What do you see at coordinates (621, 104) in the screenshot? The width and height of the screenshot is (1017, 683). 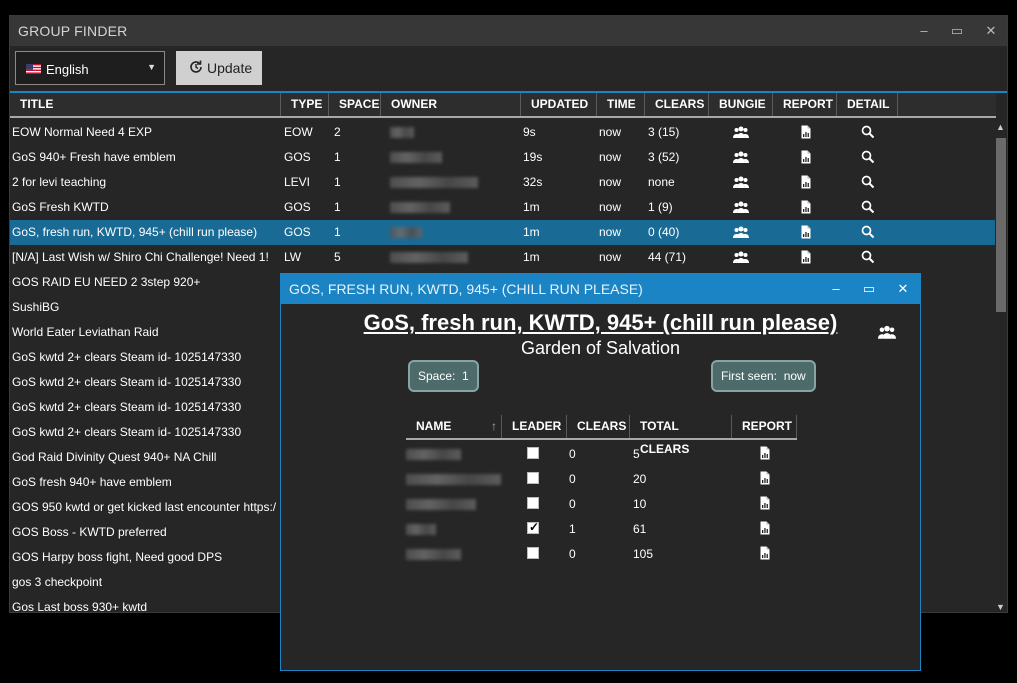 I see `col-time: TIME` at bounding box center [621, 104].